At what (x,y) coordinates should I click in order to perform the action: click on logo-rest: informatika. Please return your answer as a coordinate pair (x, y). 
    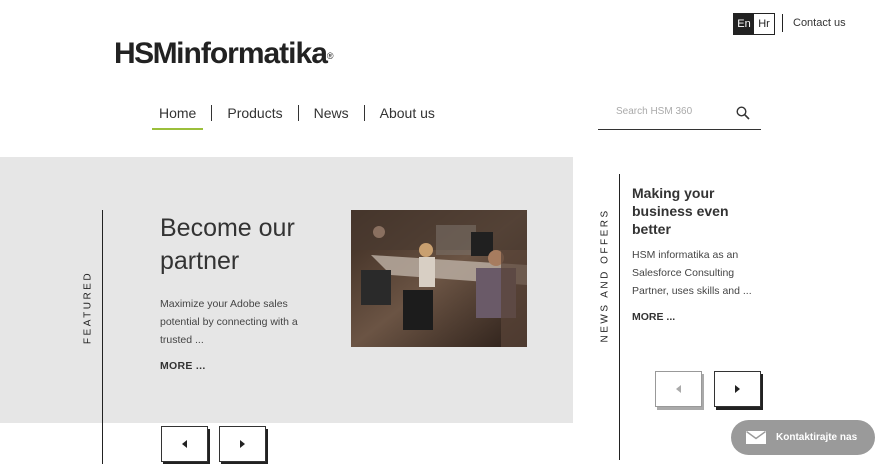
    Looking at the image, I should click on (252, 53).